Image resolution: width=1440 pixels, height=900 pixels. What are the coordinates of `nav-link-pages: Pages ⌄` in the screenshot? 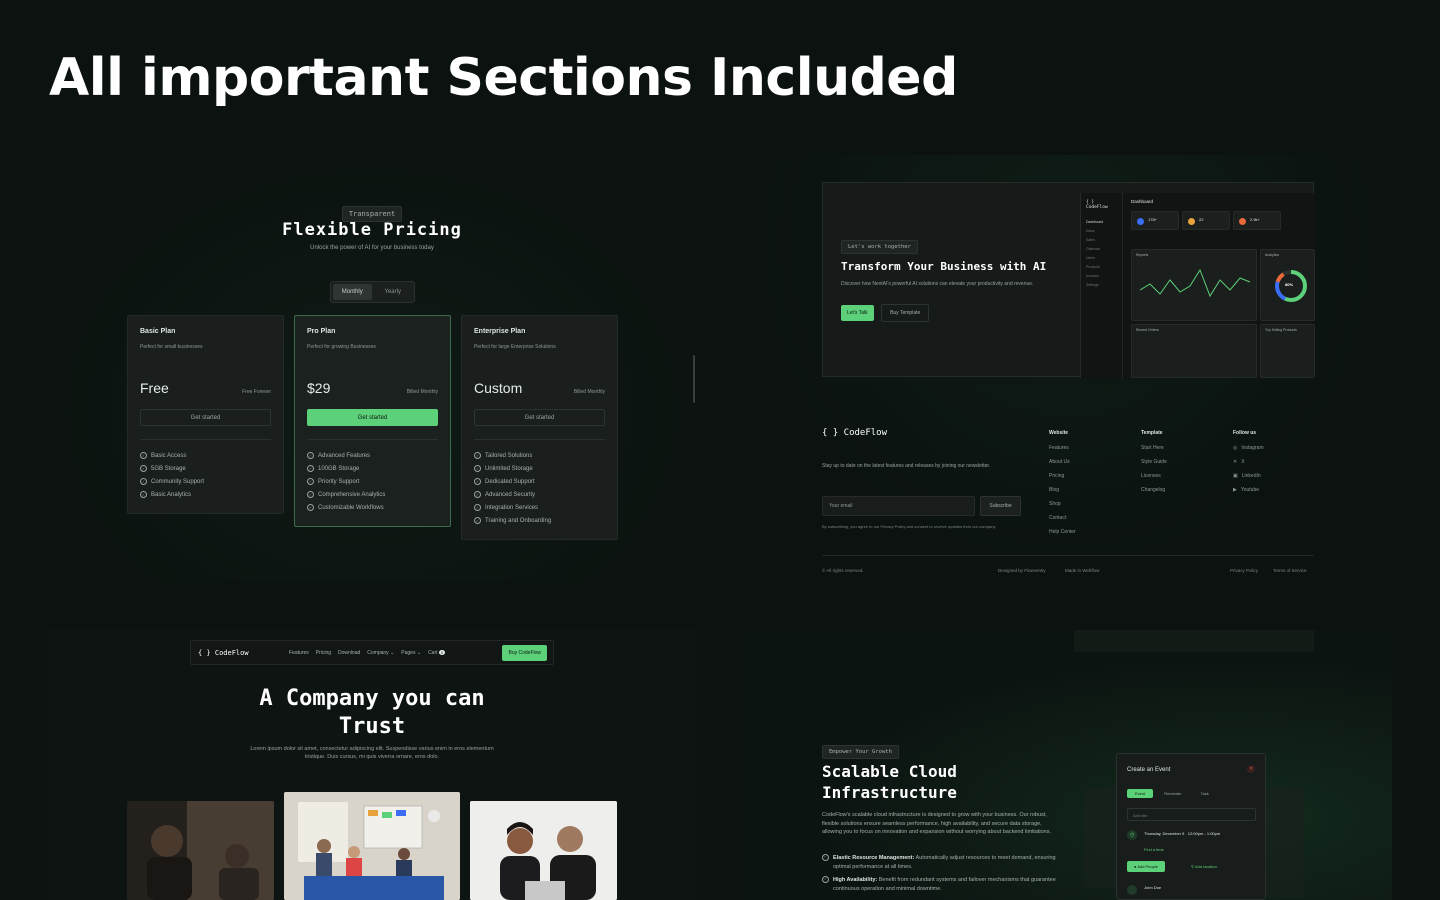 It's located at (411, 653).